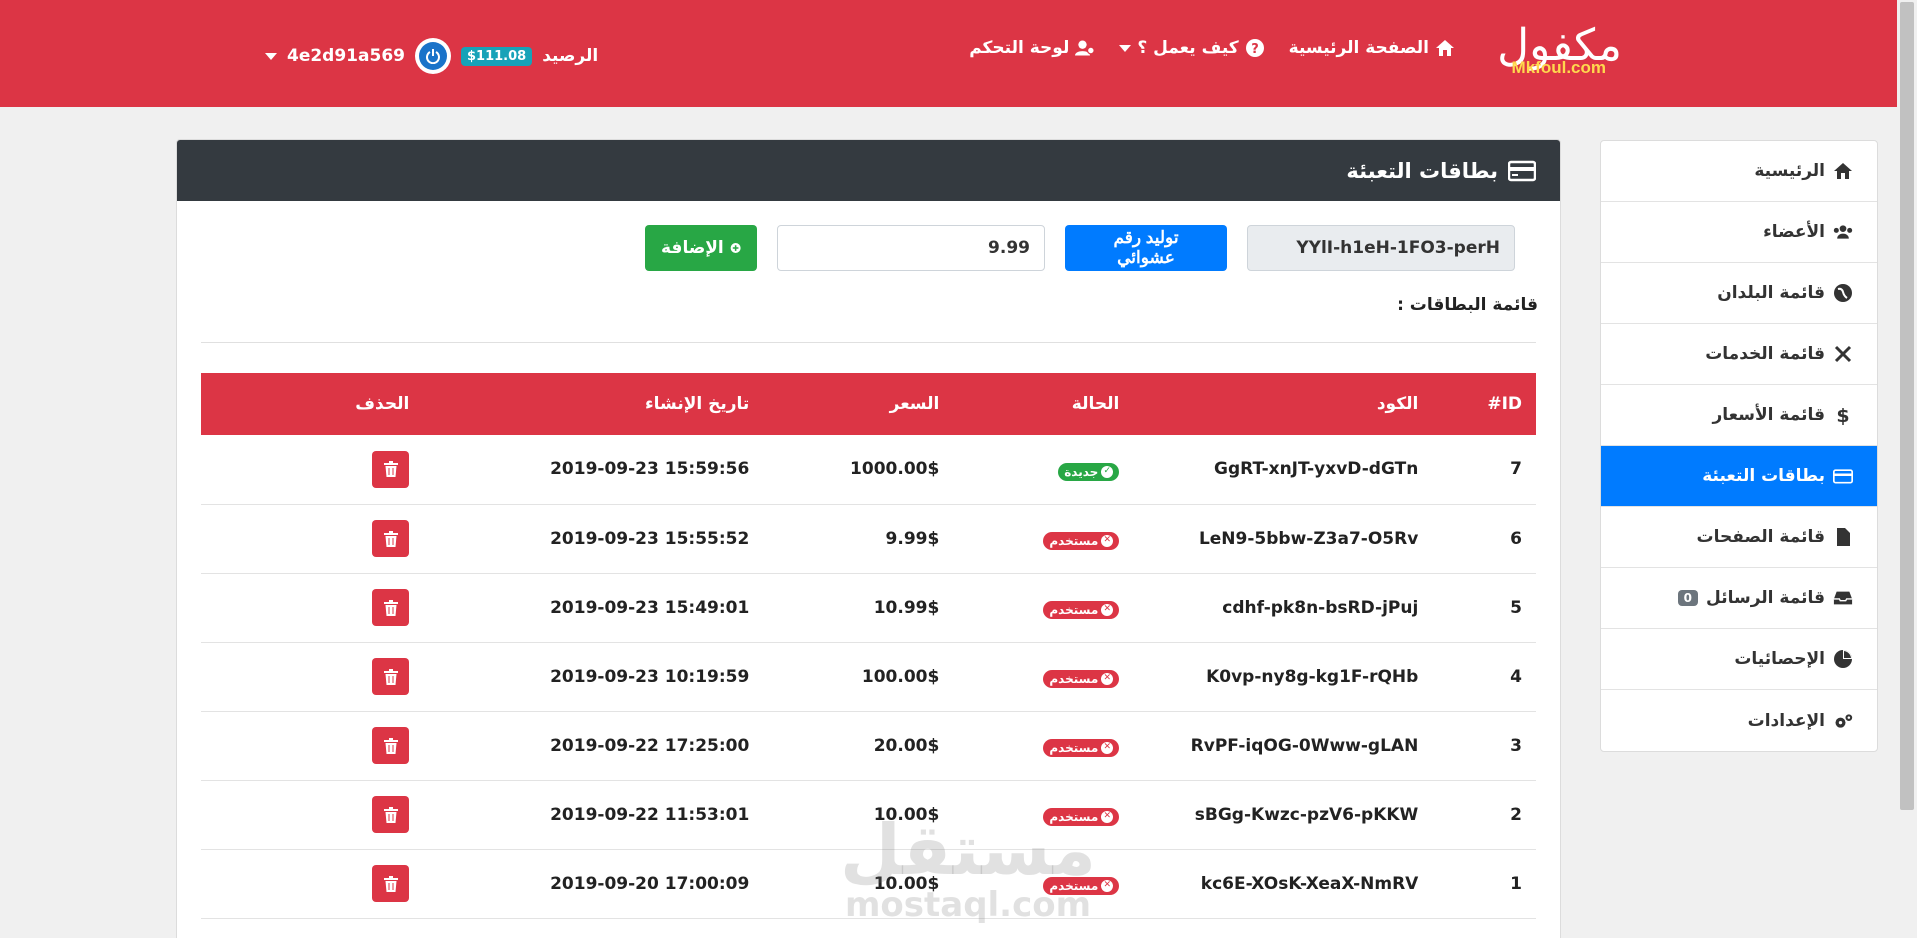  What do you see at coordinates (1842, 415) in the screenshot?
I see `dollar-icon: $` at bounding box center [1842, 415].